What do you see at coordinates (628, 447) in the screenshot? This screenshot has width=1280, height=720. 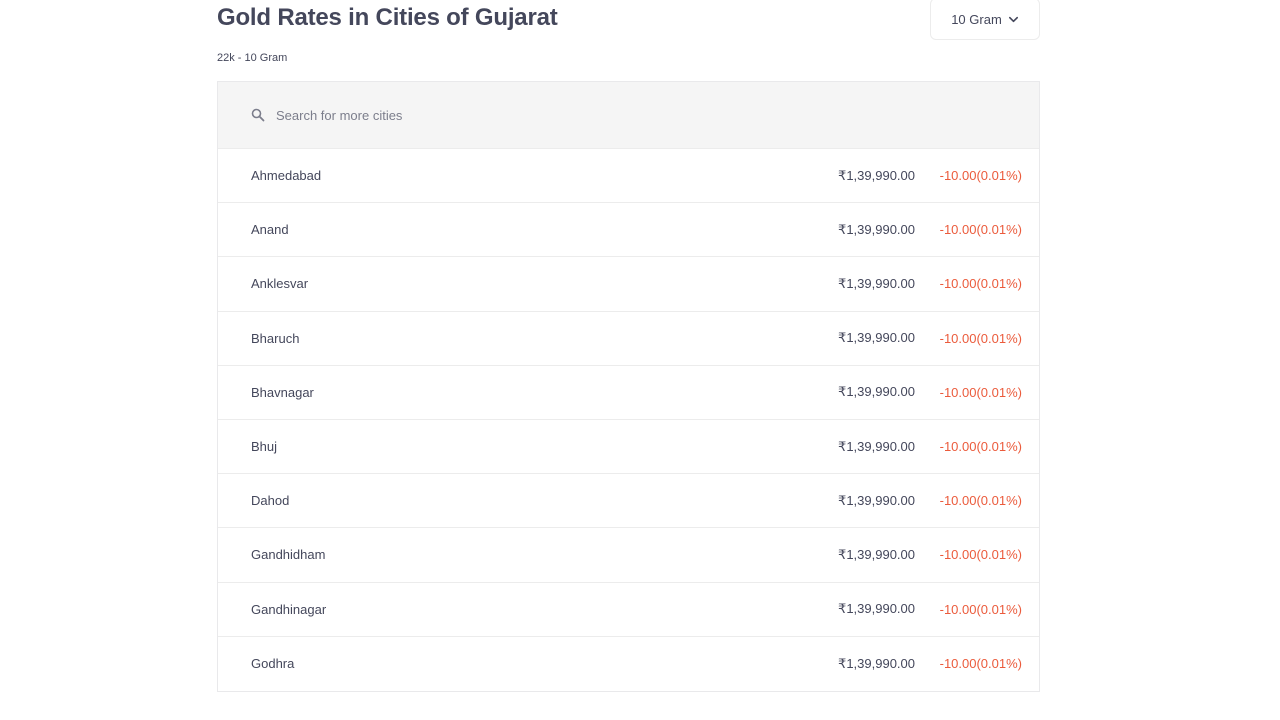 I see `city-row: Bhuj ₹1,39,990.00 -10.00(0.01%)` at bounding box center [628, 447].